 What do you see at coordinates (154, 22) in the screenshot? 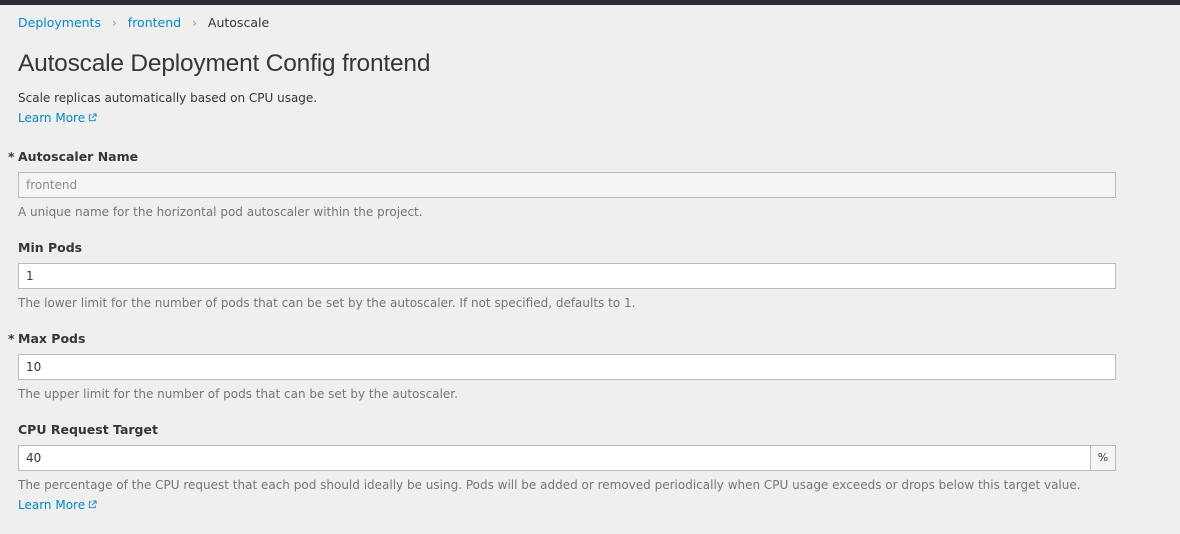
I see `breadcrumb-frontend-link: frontend` at bounding box center [154, 22].